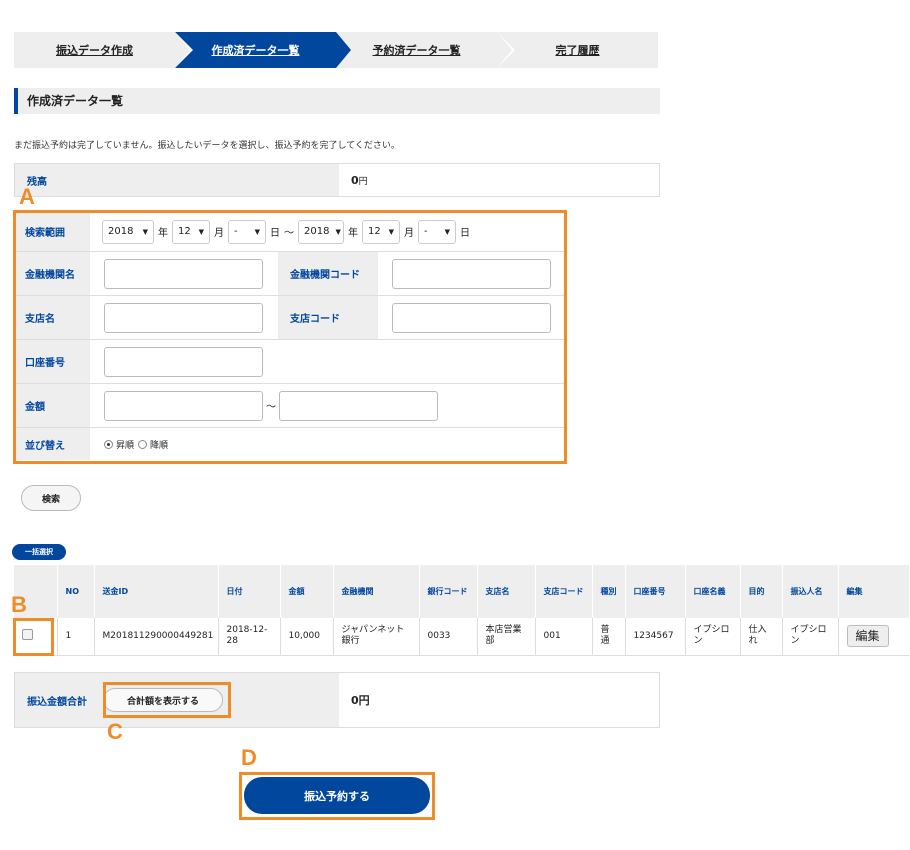 This screenshot has height=850, width=910. I want to click on row-no: 1, so click(76, 637).